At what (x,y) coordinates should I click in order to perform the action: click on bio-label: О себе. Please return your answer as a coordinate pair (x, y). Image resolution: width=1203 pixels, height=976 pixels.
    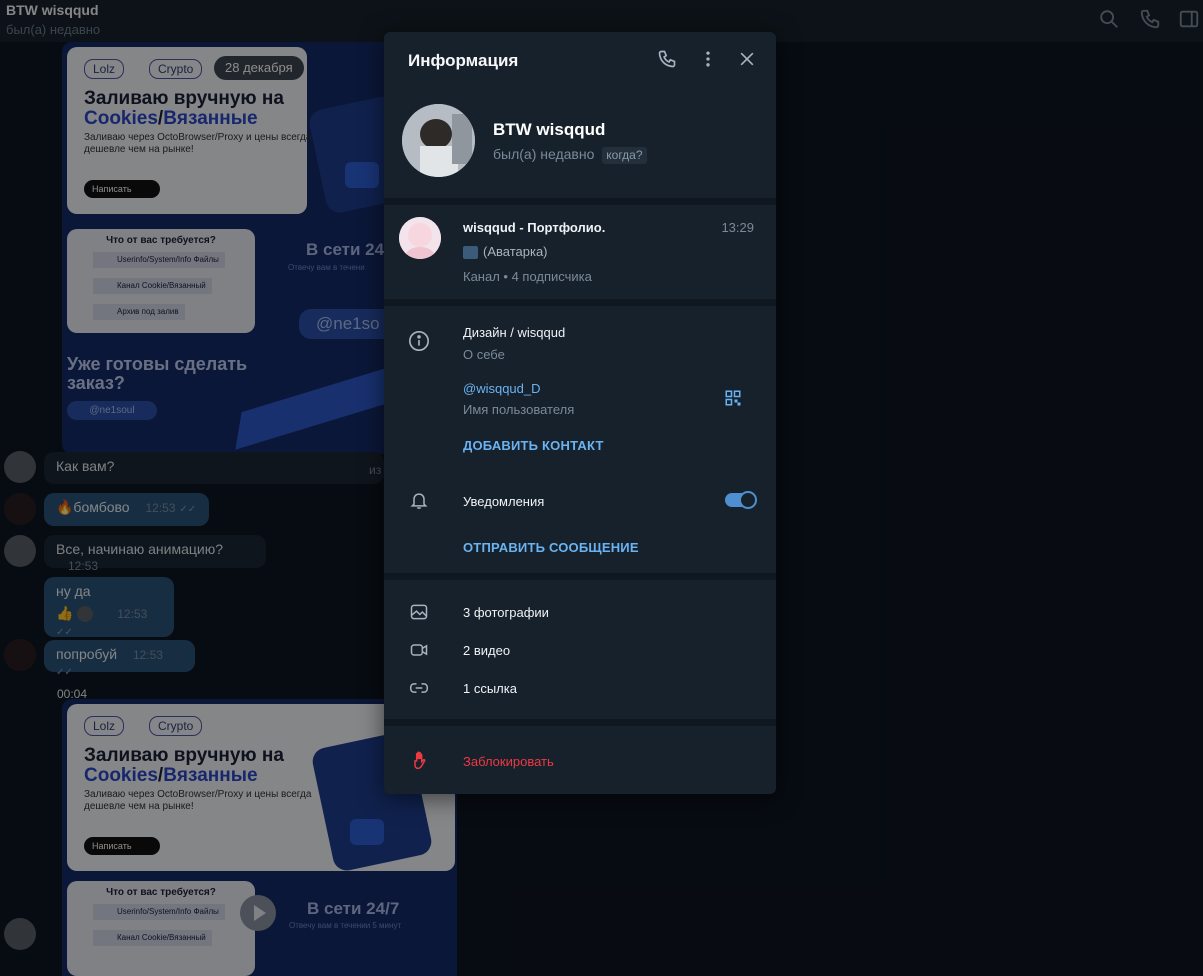
    Looking at the image, I should click on (484, 354).